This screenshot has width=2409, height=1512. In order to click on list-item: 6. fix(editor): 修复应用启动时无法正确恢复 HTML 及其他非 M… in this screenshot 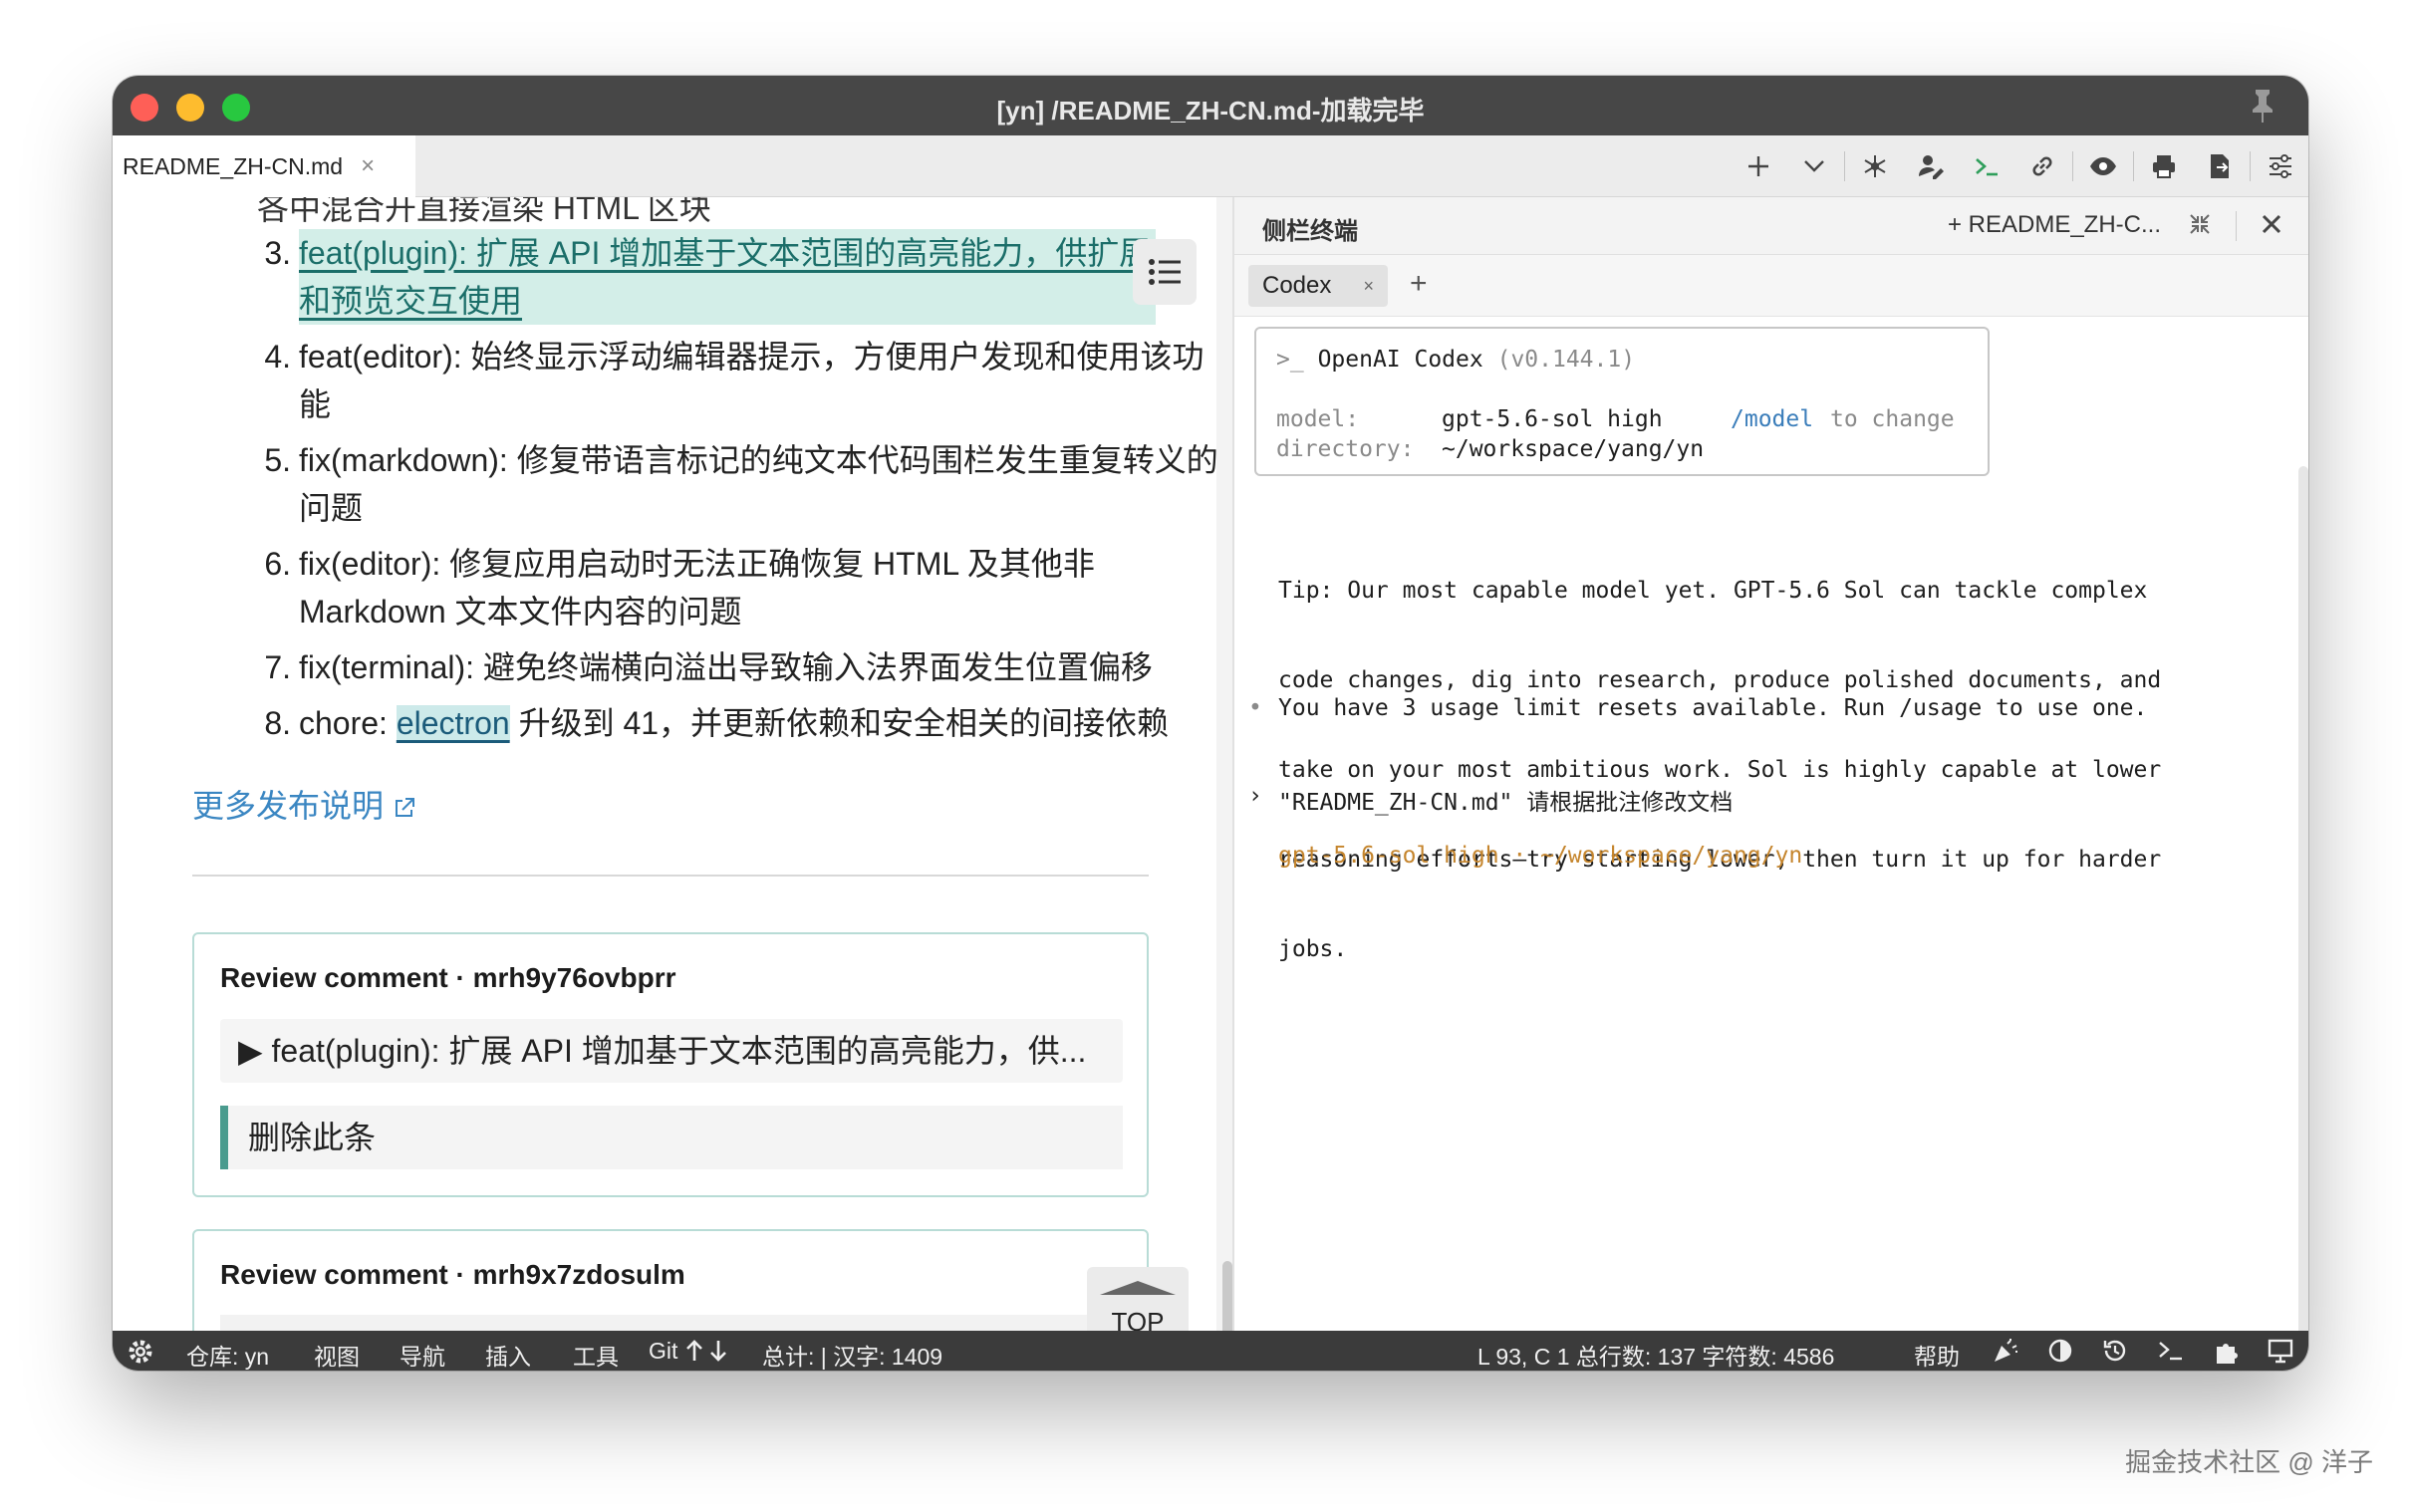, I will do `click(680, 588)`.